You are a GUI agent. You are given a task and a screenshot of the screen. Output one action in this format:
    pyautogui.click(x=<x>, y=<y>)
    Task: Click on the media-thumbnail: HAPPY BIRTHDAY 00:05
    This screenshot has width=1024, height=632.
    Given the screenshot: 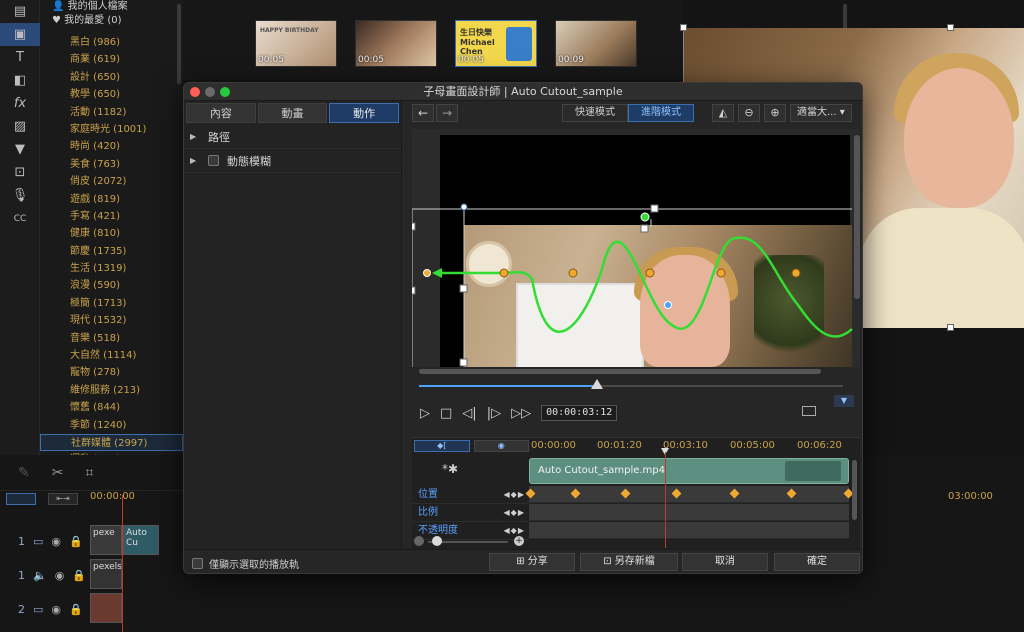 What is the action you would take?
    pyautogui.click(x=296, y=43)
    